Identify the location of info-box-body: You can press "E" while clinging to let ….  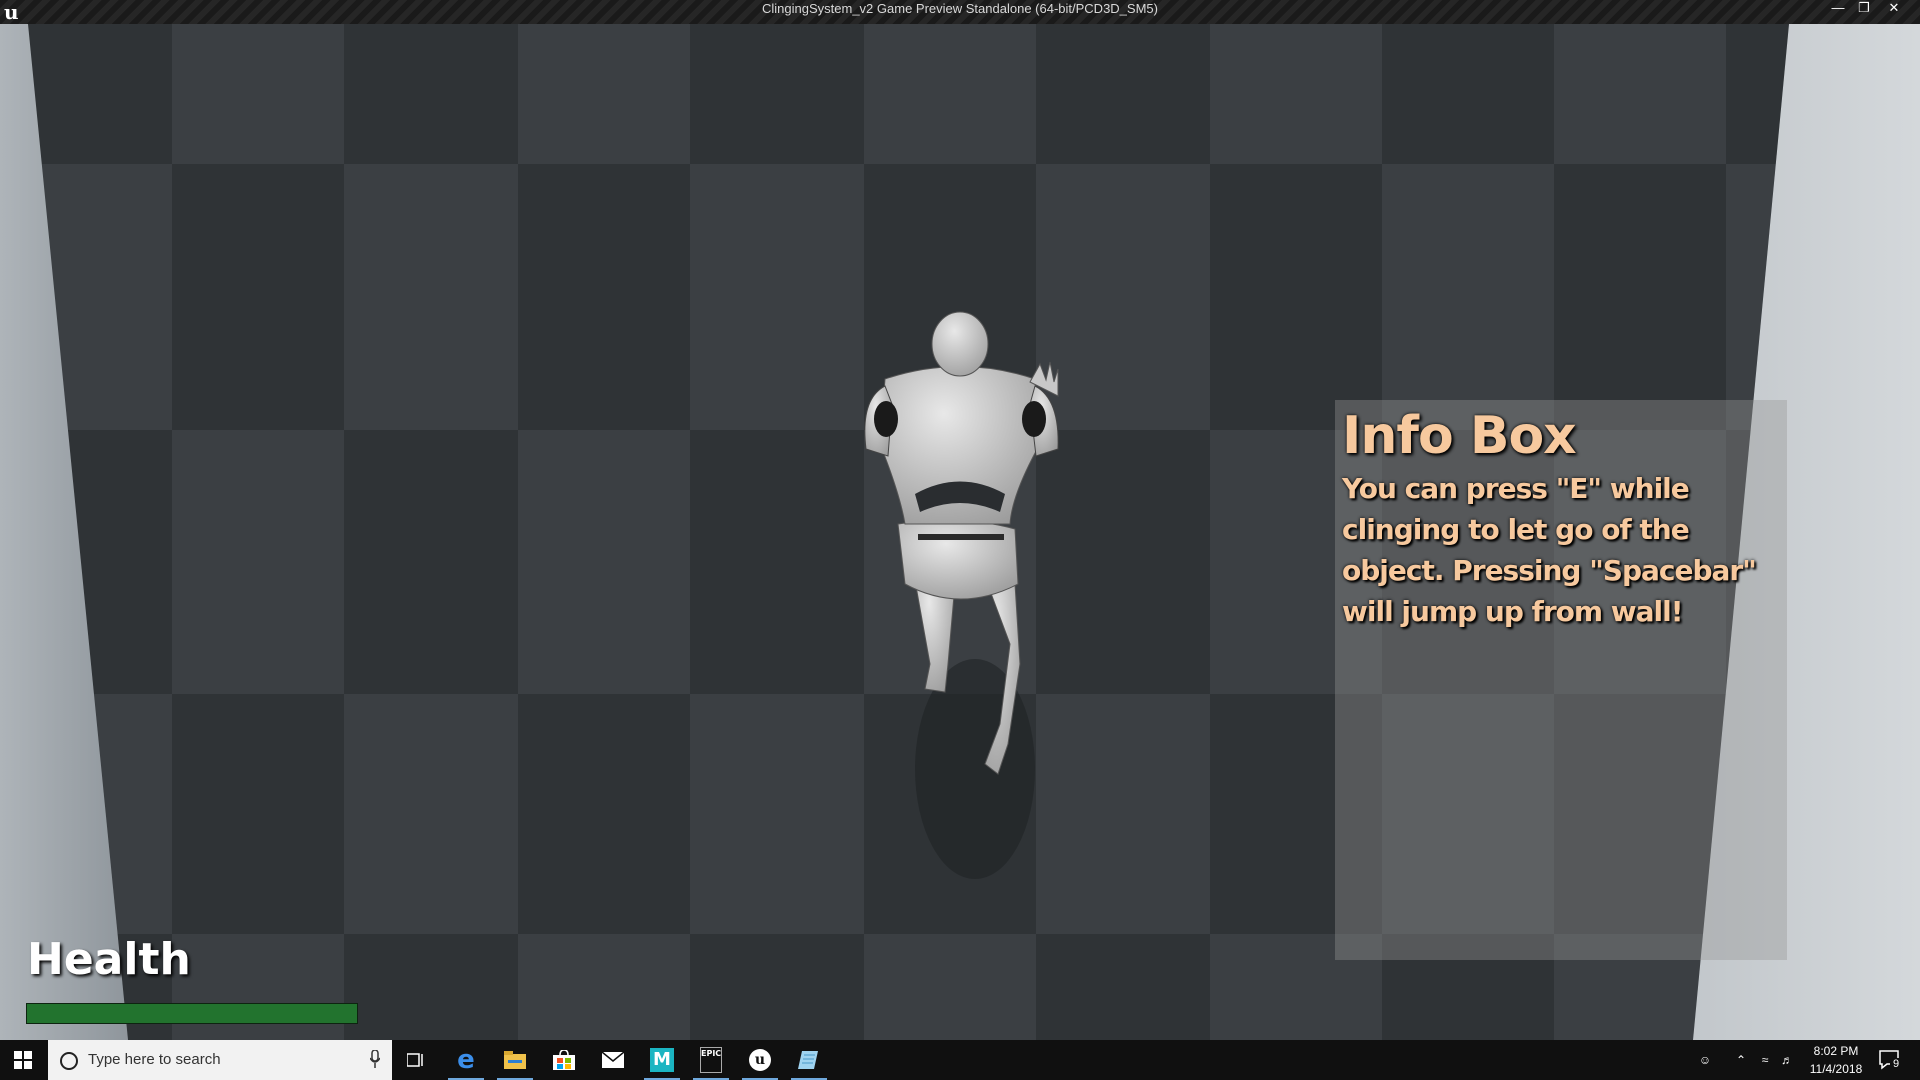
(1549, 550).